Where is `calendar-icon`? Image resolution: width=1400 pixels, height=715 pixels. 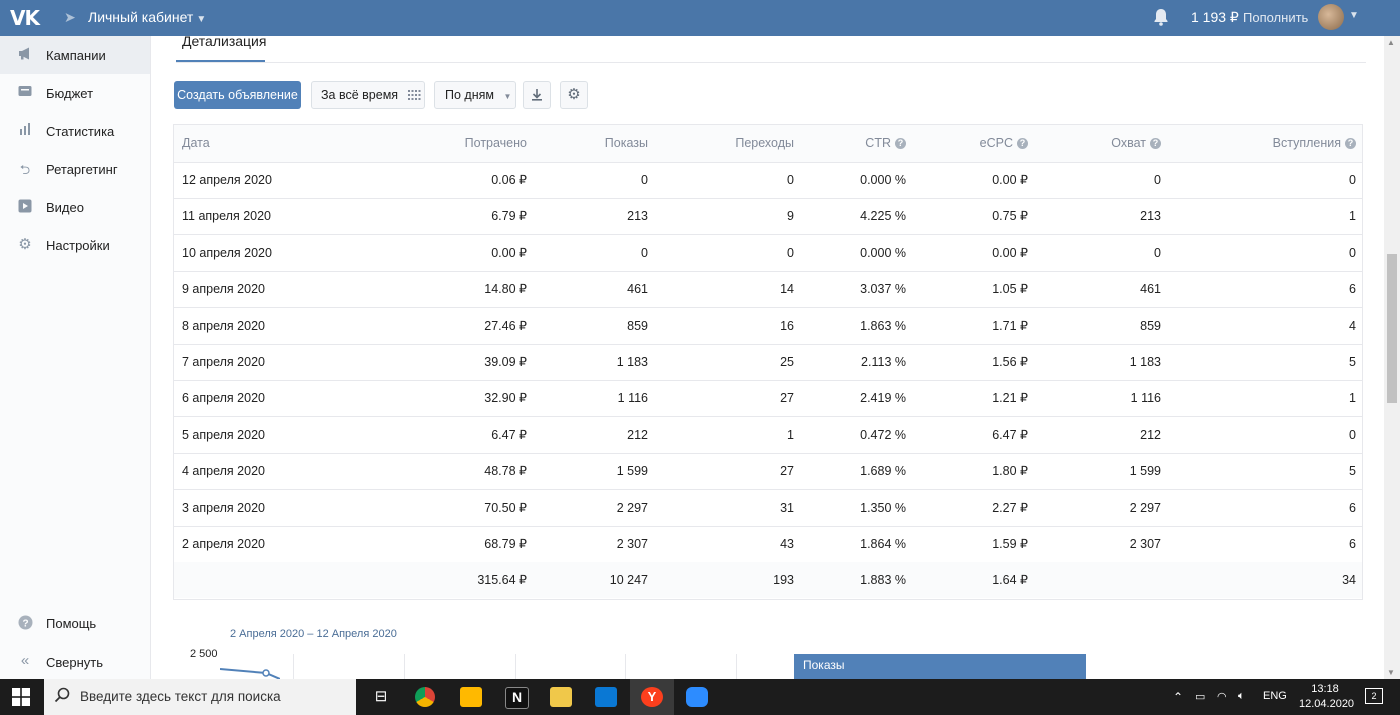
calendar-icon is located at coordinates (414, 95).